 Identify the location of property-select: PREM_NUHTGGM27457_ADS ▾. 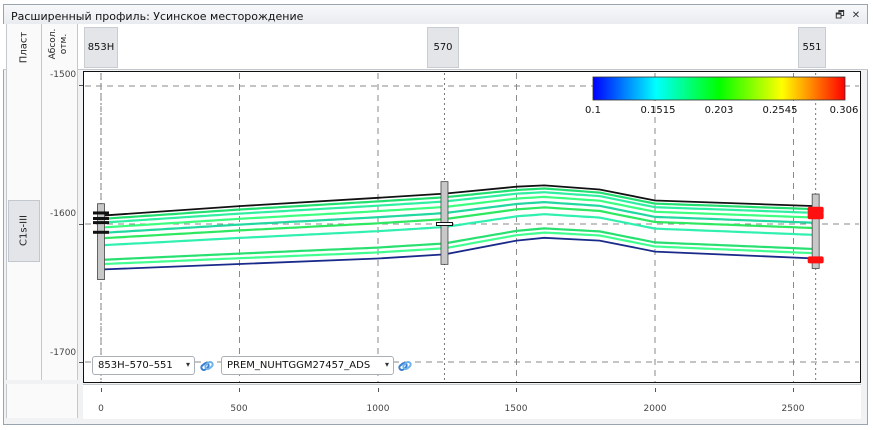
(307, 365).